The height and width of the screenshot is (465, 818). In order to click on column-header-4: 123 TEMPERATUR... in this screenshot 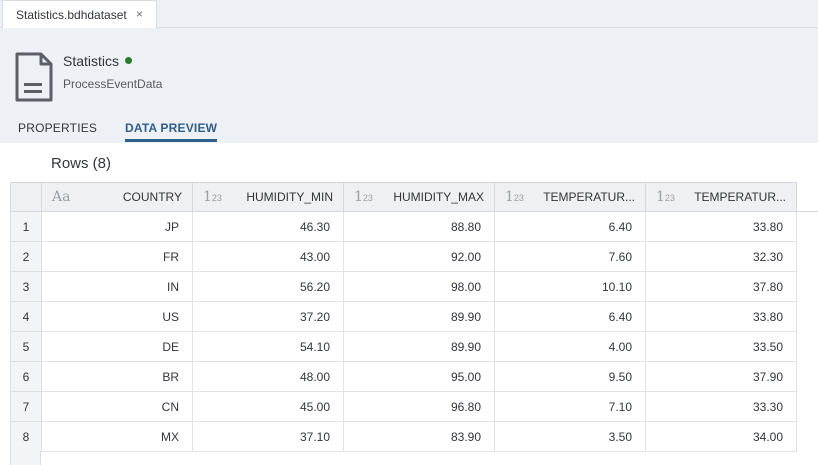, I will do `click(570, 197)`.